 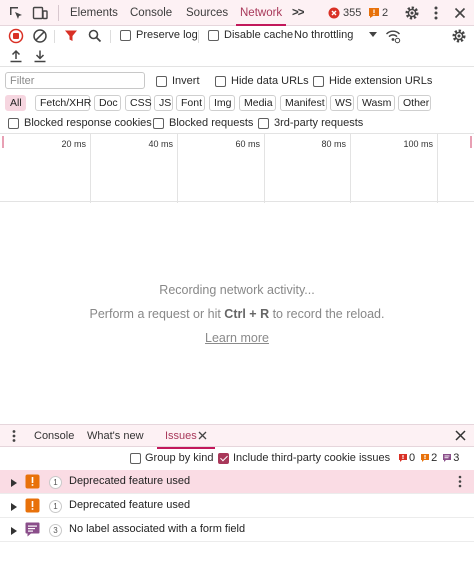 What do you see at coordinates (158, 123) in the screenshot?
I see `blocked-requests-box` at bounding box center [158, 123].